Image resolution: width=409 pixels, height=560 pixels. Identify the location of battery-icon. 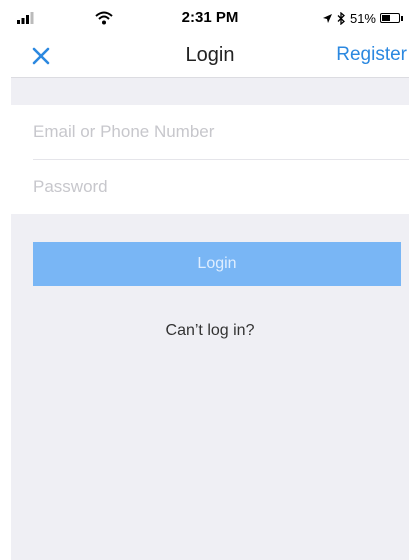
(390, 18).